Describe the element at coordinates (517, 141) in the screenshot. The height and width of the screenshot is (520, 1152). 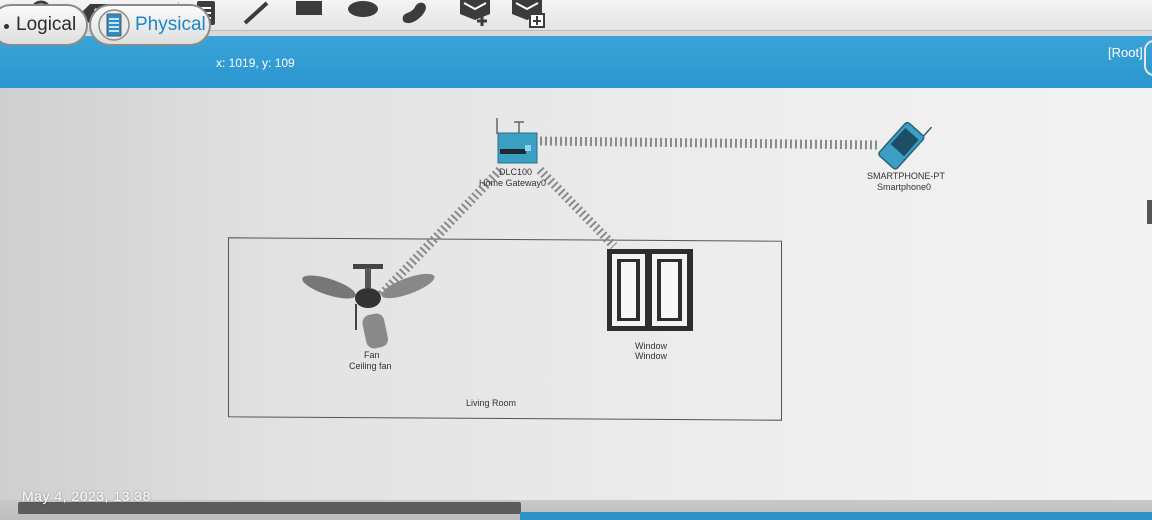
I see `home-gateway-device` at that location.